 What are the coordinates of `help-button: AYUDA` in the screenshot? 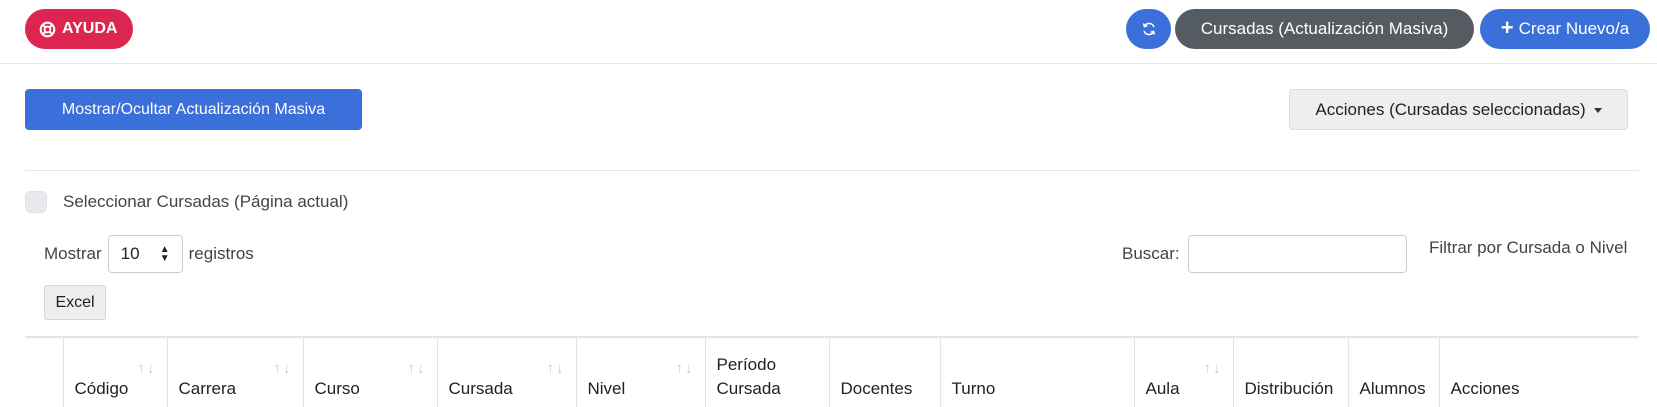 It's located at (79, 29).